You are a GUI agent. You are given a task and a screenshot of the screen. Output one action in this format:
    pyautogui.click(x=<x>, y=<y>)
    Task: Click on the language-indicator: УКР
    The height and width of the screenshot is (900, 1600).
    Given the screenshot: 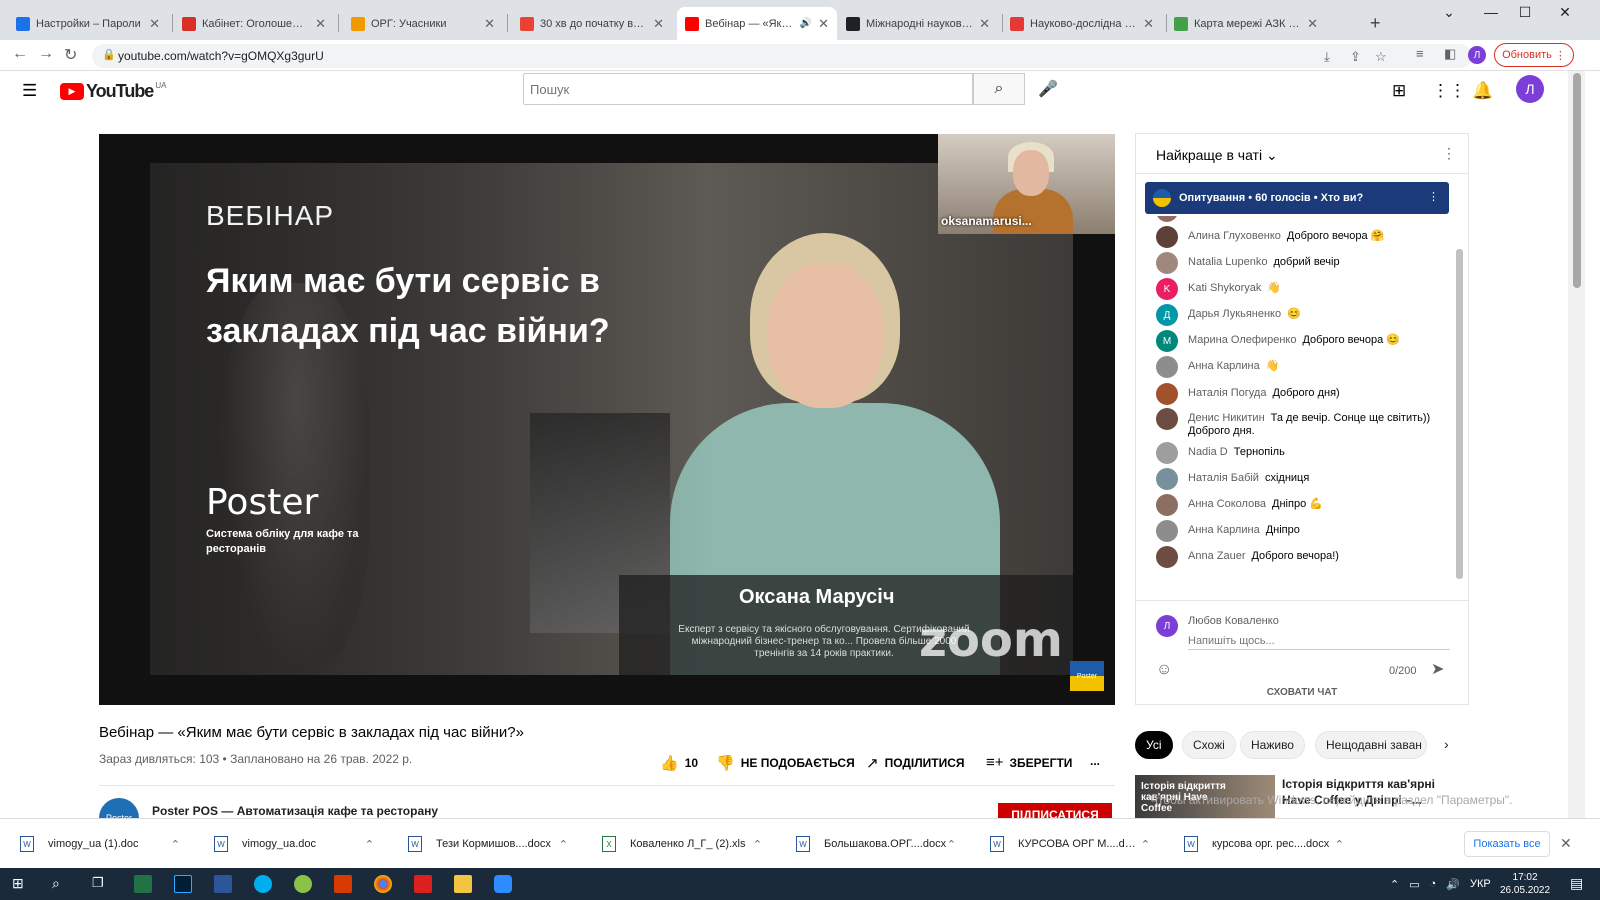 What is the action you would take?
    pyautogui.click(x=1480, y=884)
    